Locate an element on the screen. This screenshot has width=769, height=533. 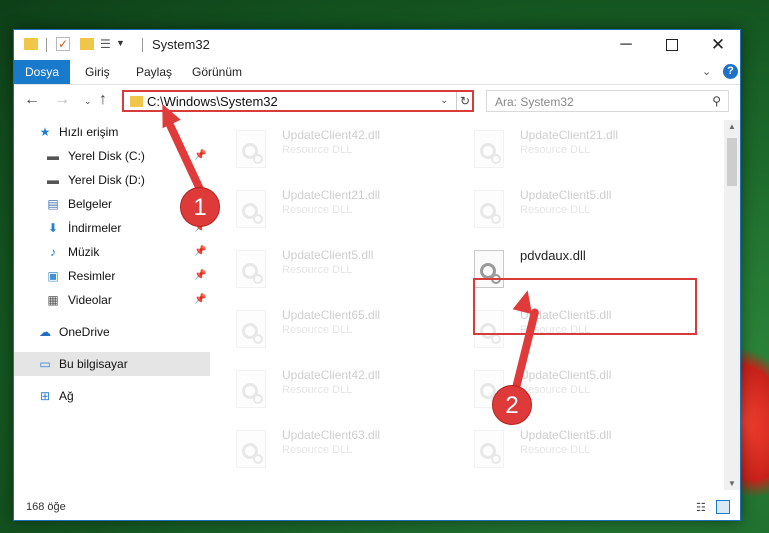
file-name: pdvdaux.dll is located at coordinates (553, 255).